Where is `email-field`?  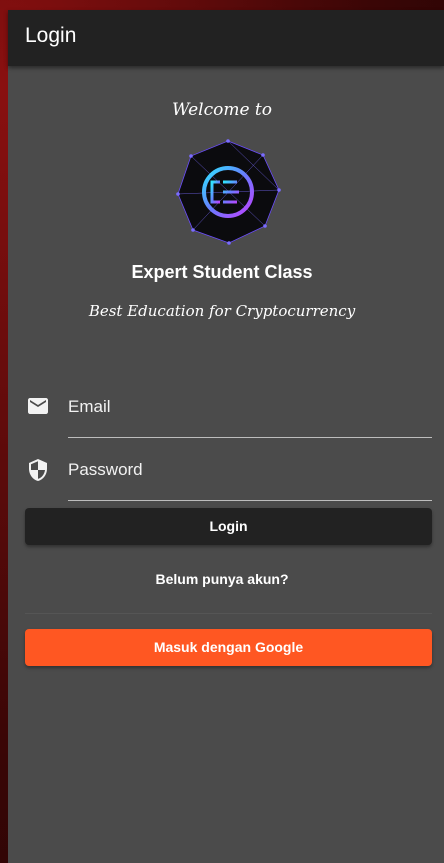 email-field is located at coordinates (250, 407).